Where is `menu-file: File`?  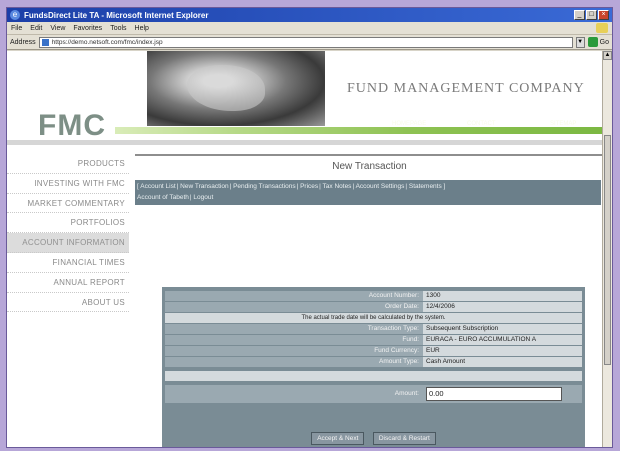
menu-file: File is located at coordinates (16, 28).